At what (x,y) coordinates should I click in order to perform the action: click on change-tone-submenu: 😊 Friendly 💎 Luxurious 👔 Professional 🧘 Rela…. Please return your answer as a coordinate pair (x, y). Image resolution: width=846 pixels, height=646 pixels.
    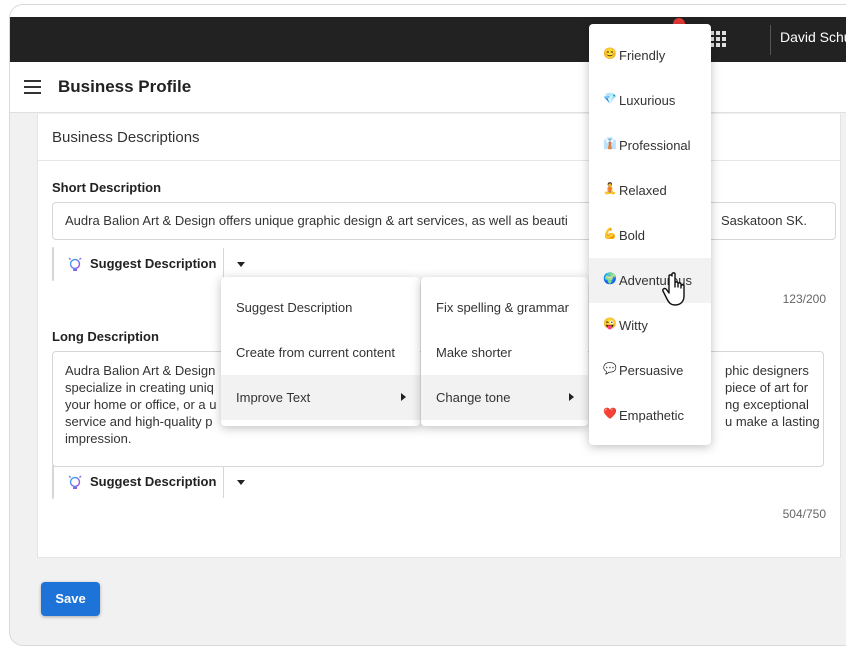
    Looking at the image, I should click on (650, 234).